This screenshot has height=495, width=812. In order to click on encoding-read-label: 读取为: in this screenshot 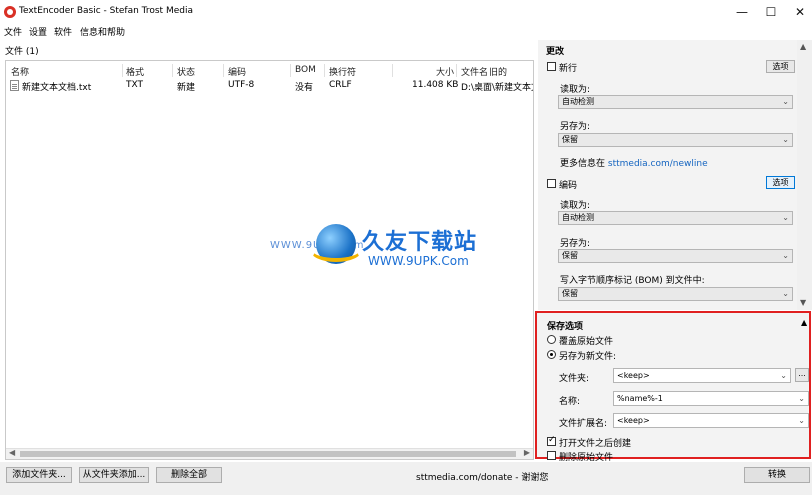, I will do `click(575, 206)`.